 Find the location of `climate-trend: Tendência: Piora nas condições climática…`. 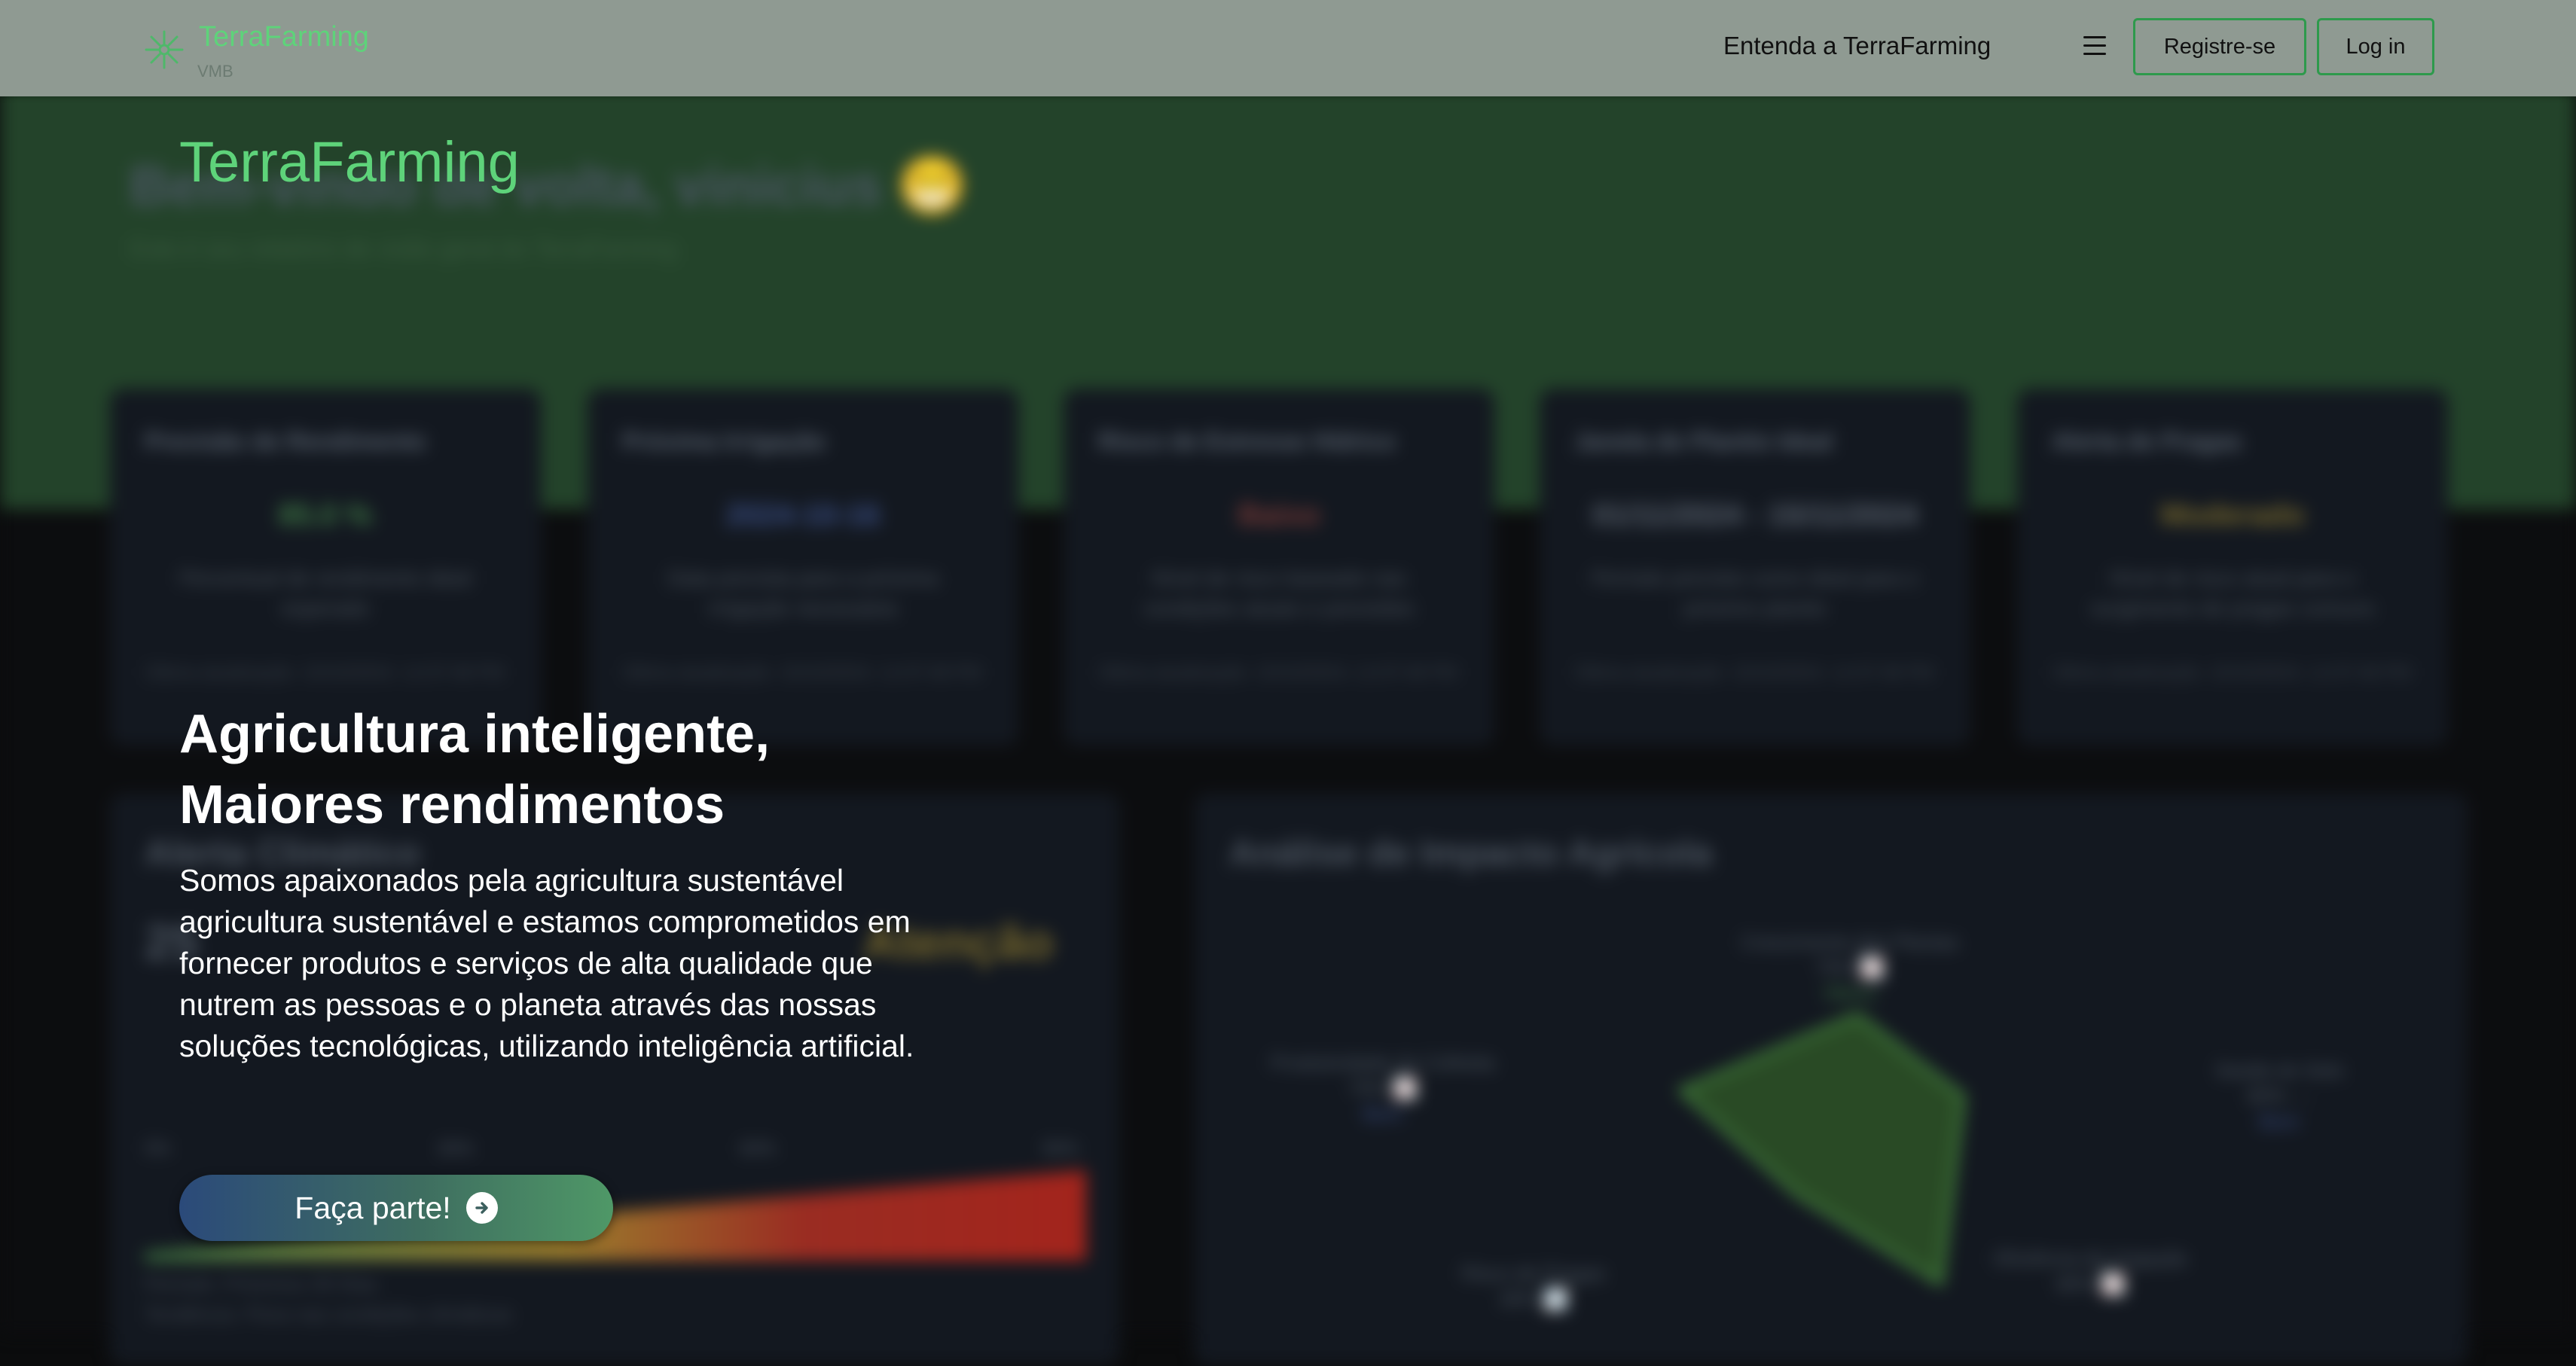

climate-trend: Tendência: Piora nas condições climática… is located at coordinates (329, 1314).